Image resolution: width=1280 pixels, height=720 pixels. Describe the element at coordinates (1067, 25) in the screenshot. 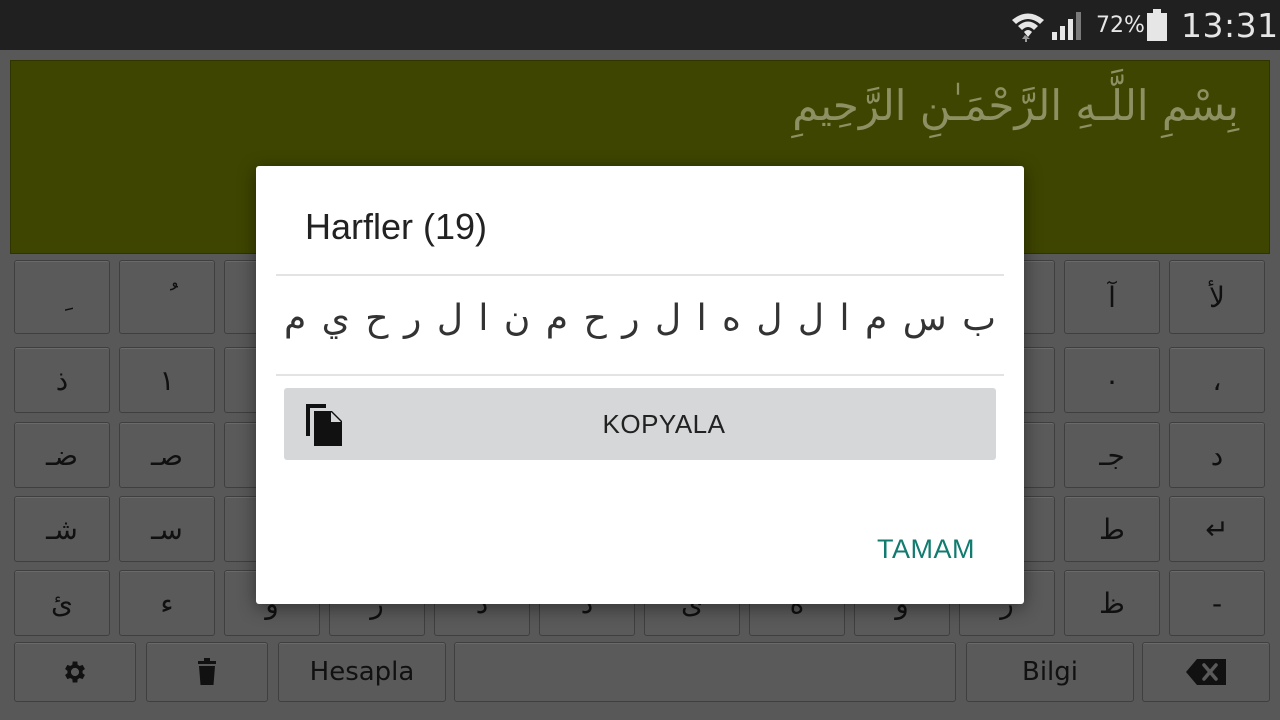

I see `signal-icon` at that location.